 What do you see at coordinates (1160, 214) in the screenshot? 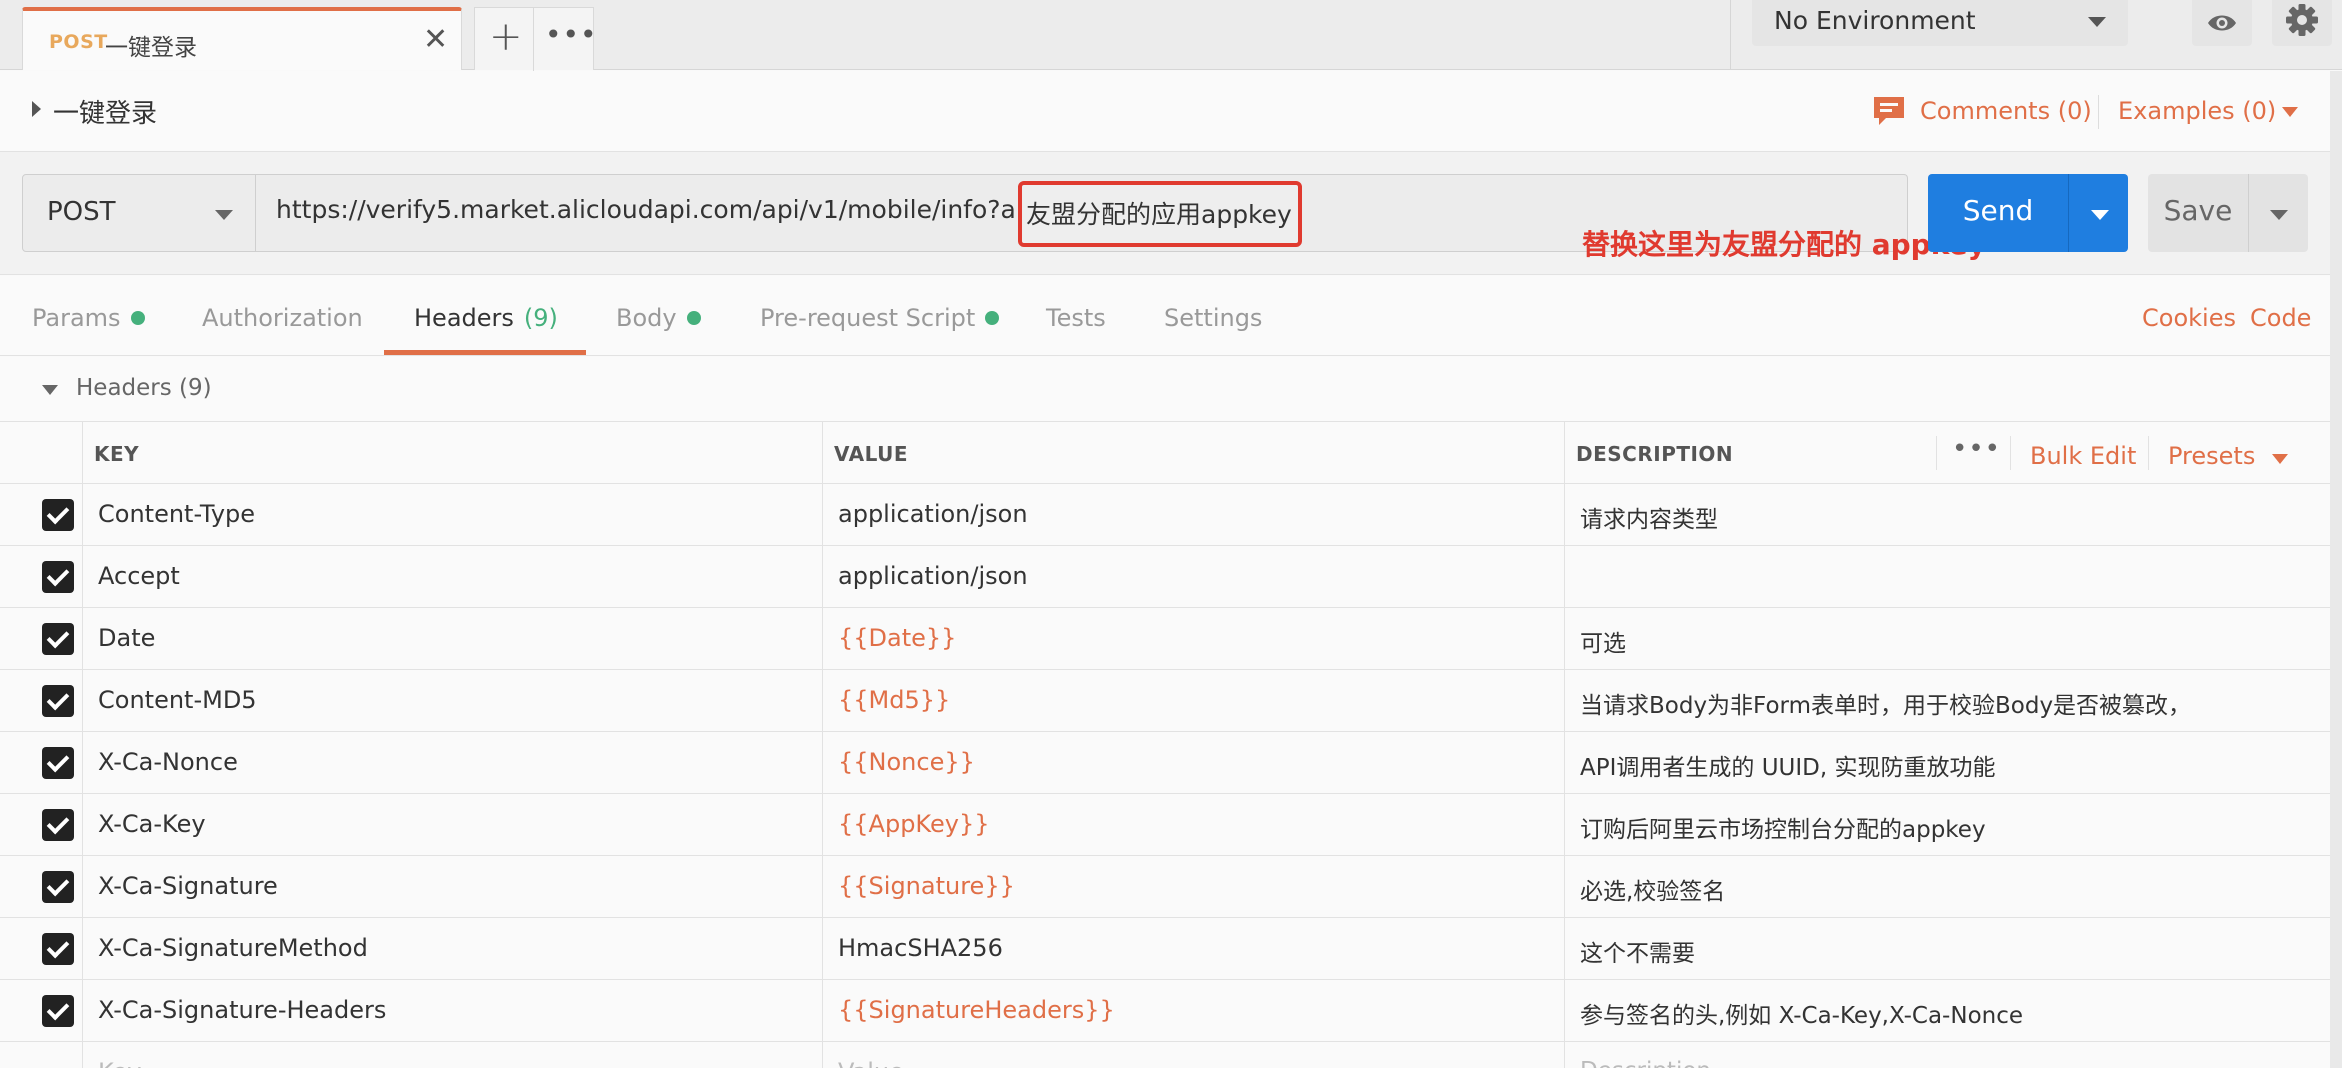
I see `url-highlight-box: 友盟分配的应用appkey` at bounding box center [1160, 214].